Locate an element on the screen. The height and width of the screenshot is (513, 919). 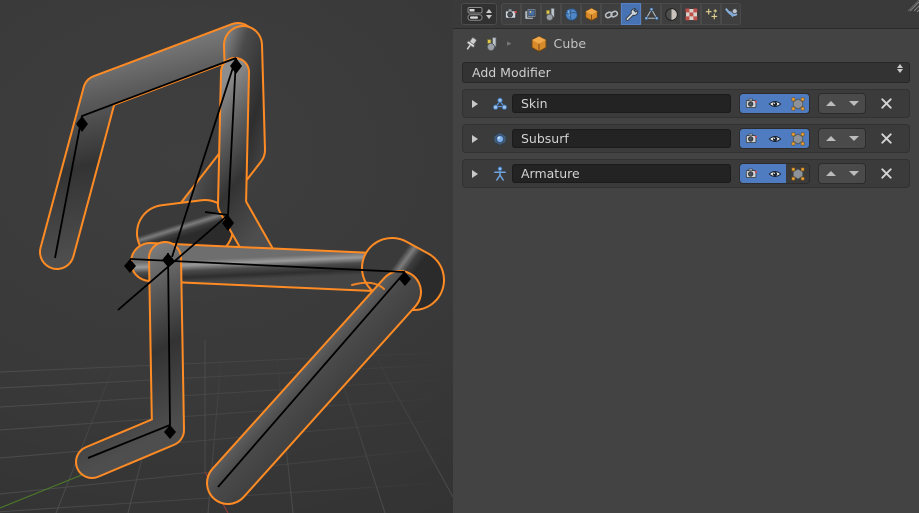
mesh-data-icon is located at coordinates (651, 13).